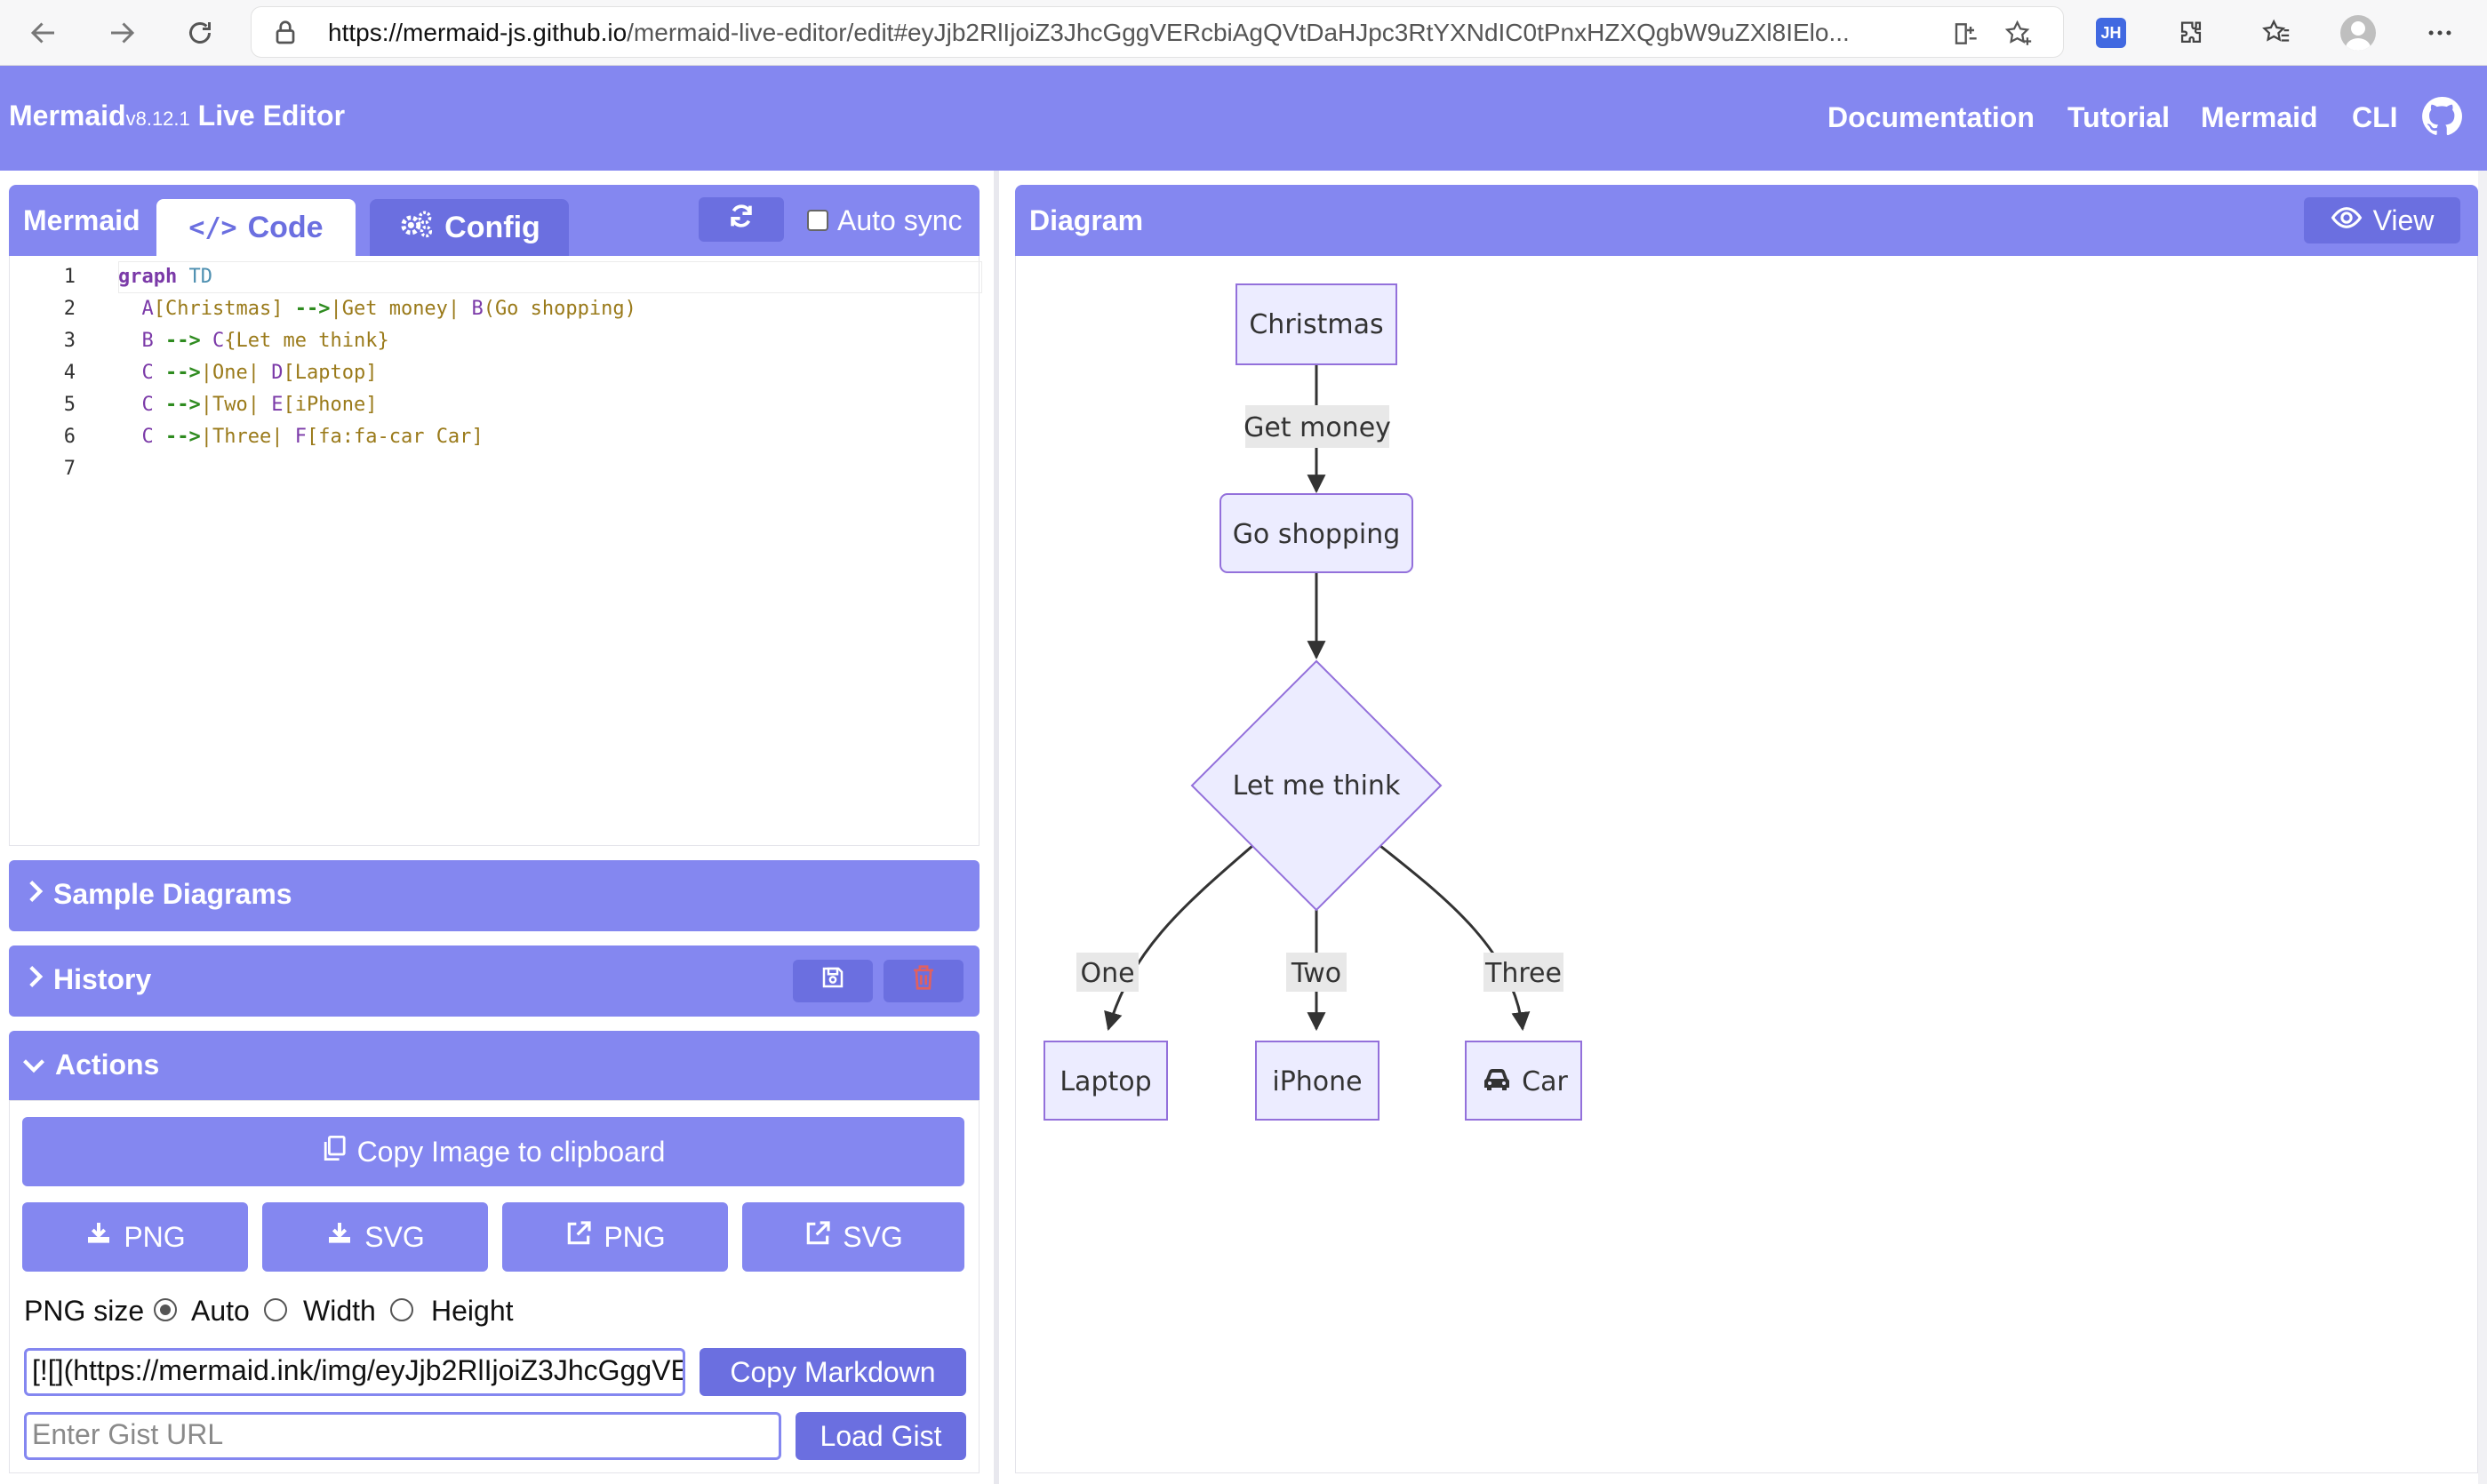 The image size is (2487, 1484). What do you see at coordinates (165, 277) in the screenshot?
I see `code-line-1: graph TD` at bounding box center [165, 277].